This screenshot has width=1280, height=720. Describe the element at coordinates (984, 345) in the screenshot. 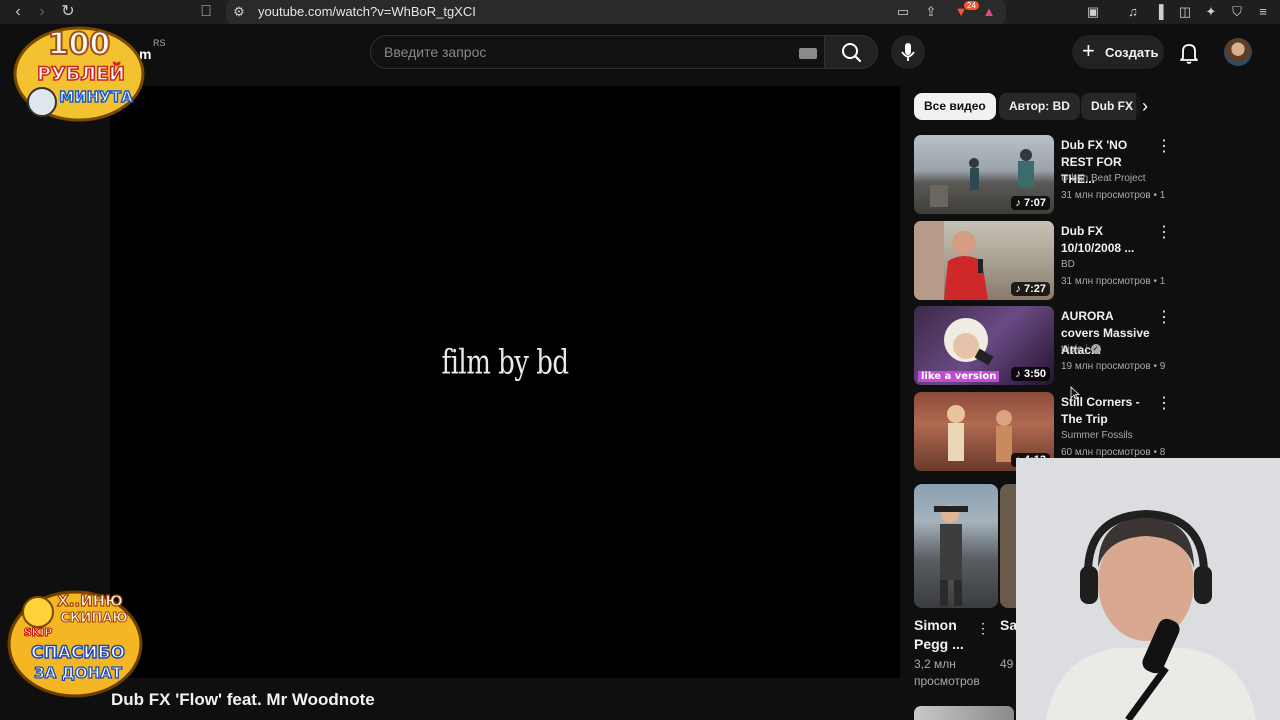

I see `video-thumbnail: like a version ♪ 3:50` at that location.